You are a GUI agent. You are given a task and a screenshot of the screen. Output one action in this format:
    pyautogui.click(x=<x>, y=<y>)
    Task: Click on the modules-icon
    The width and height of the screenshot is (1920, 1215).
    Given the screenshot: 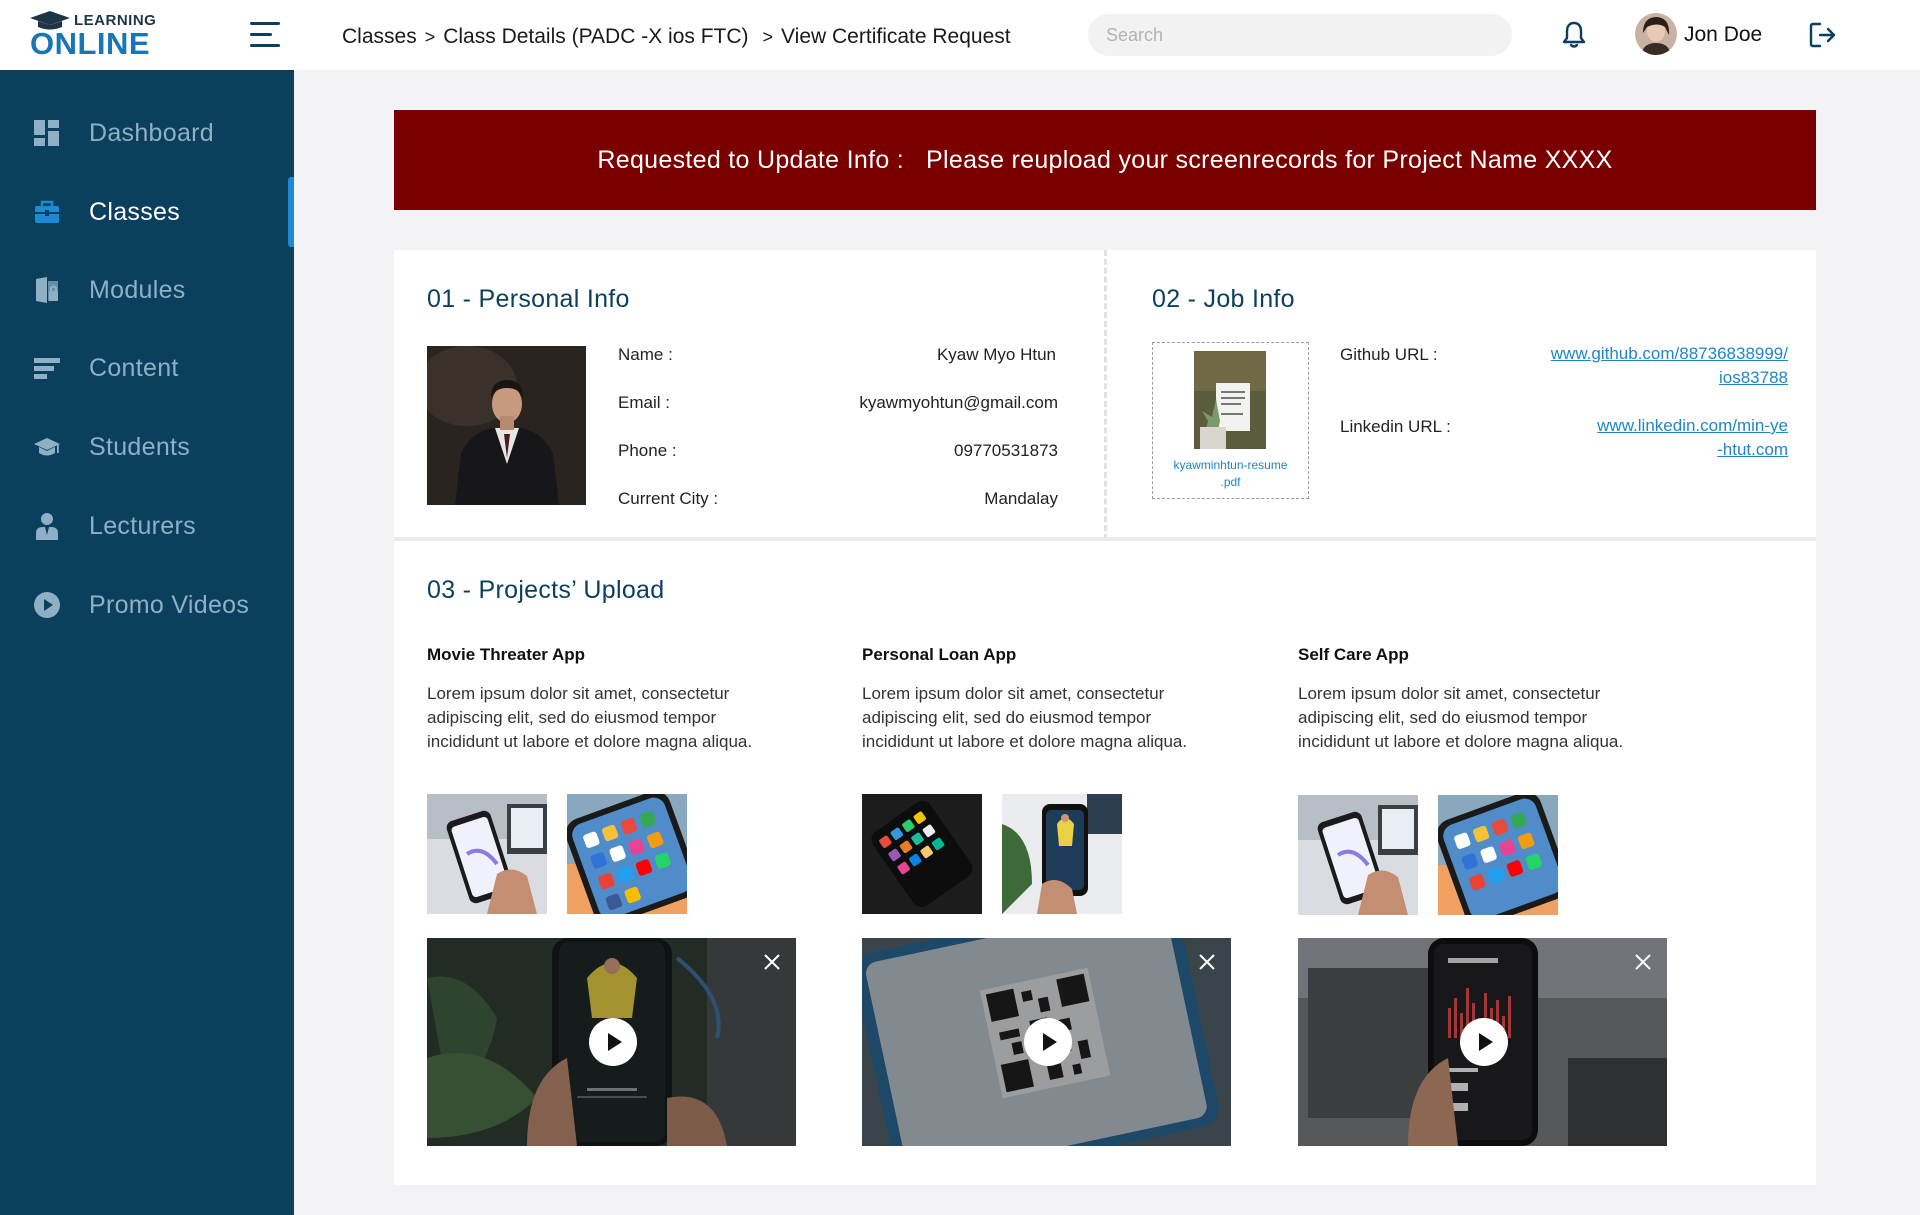 What is the action you would take?
    pyautogui.click(x=47, y=290)
    